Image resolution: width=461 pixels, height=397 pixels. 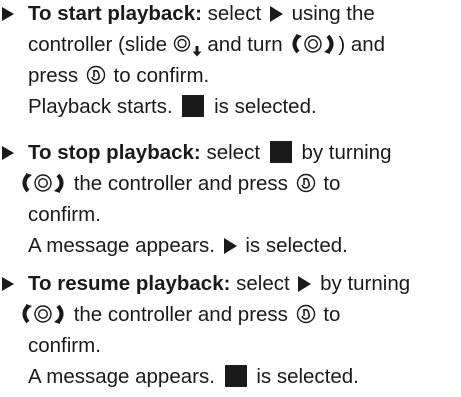 What do you see at coordinates (362, 44) in the screenshot?
I see `instruction-text: ) and` at bounding box center [362, 44].